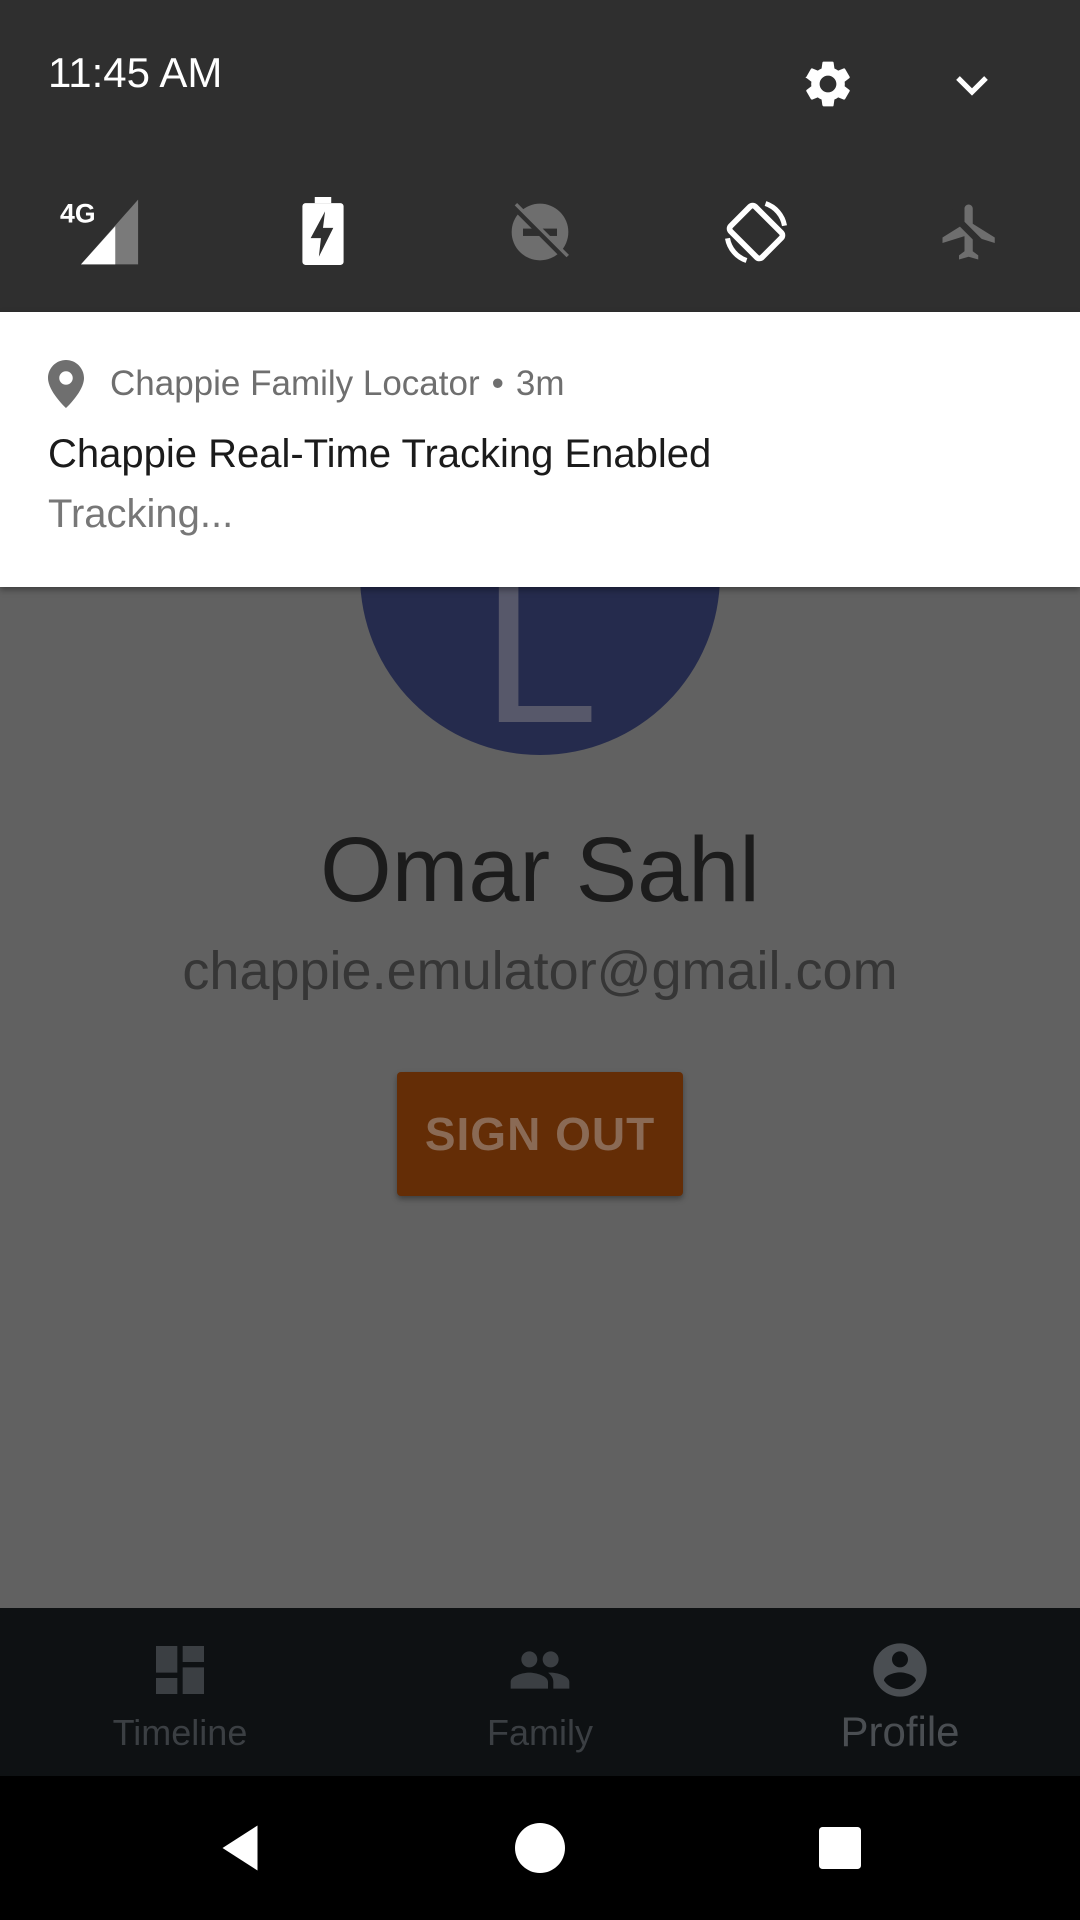 Image resolution: width=1080 pixels, height=1920 pixels. I want to click on chevron-down-icon, so click(972, 86).